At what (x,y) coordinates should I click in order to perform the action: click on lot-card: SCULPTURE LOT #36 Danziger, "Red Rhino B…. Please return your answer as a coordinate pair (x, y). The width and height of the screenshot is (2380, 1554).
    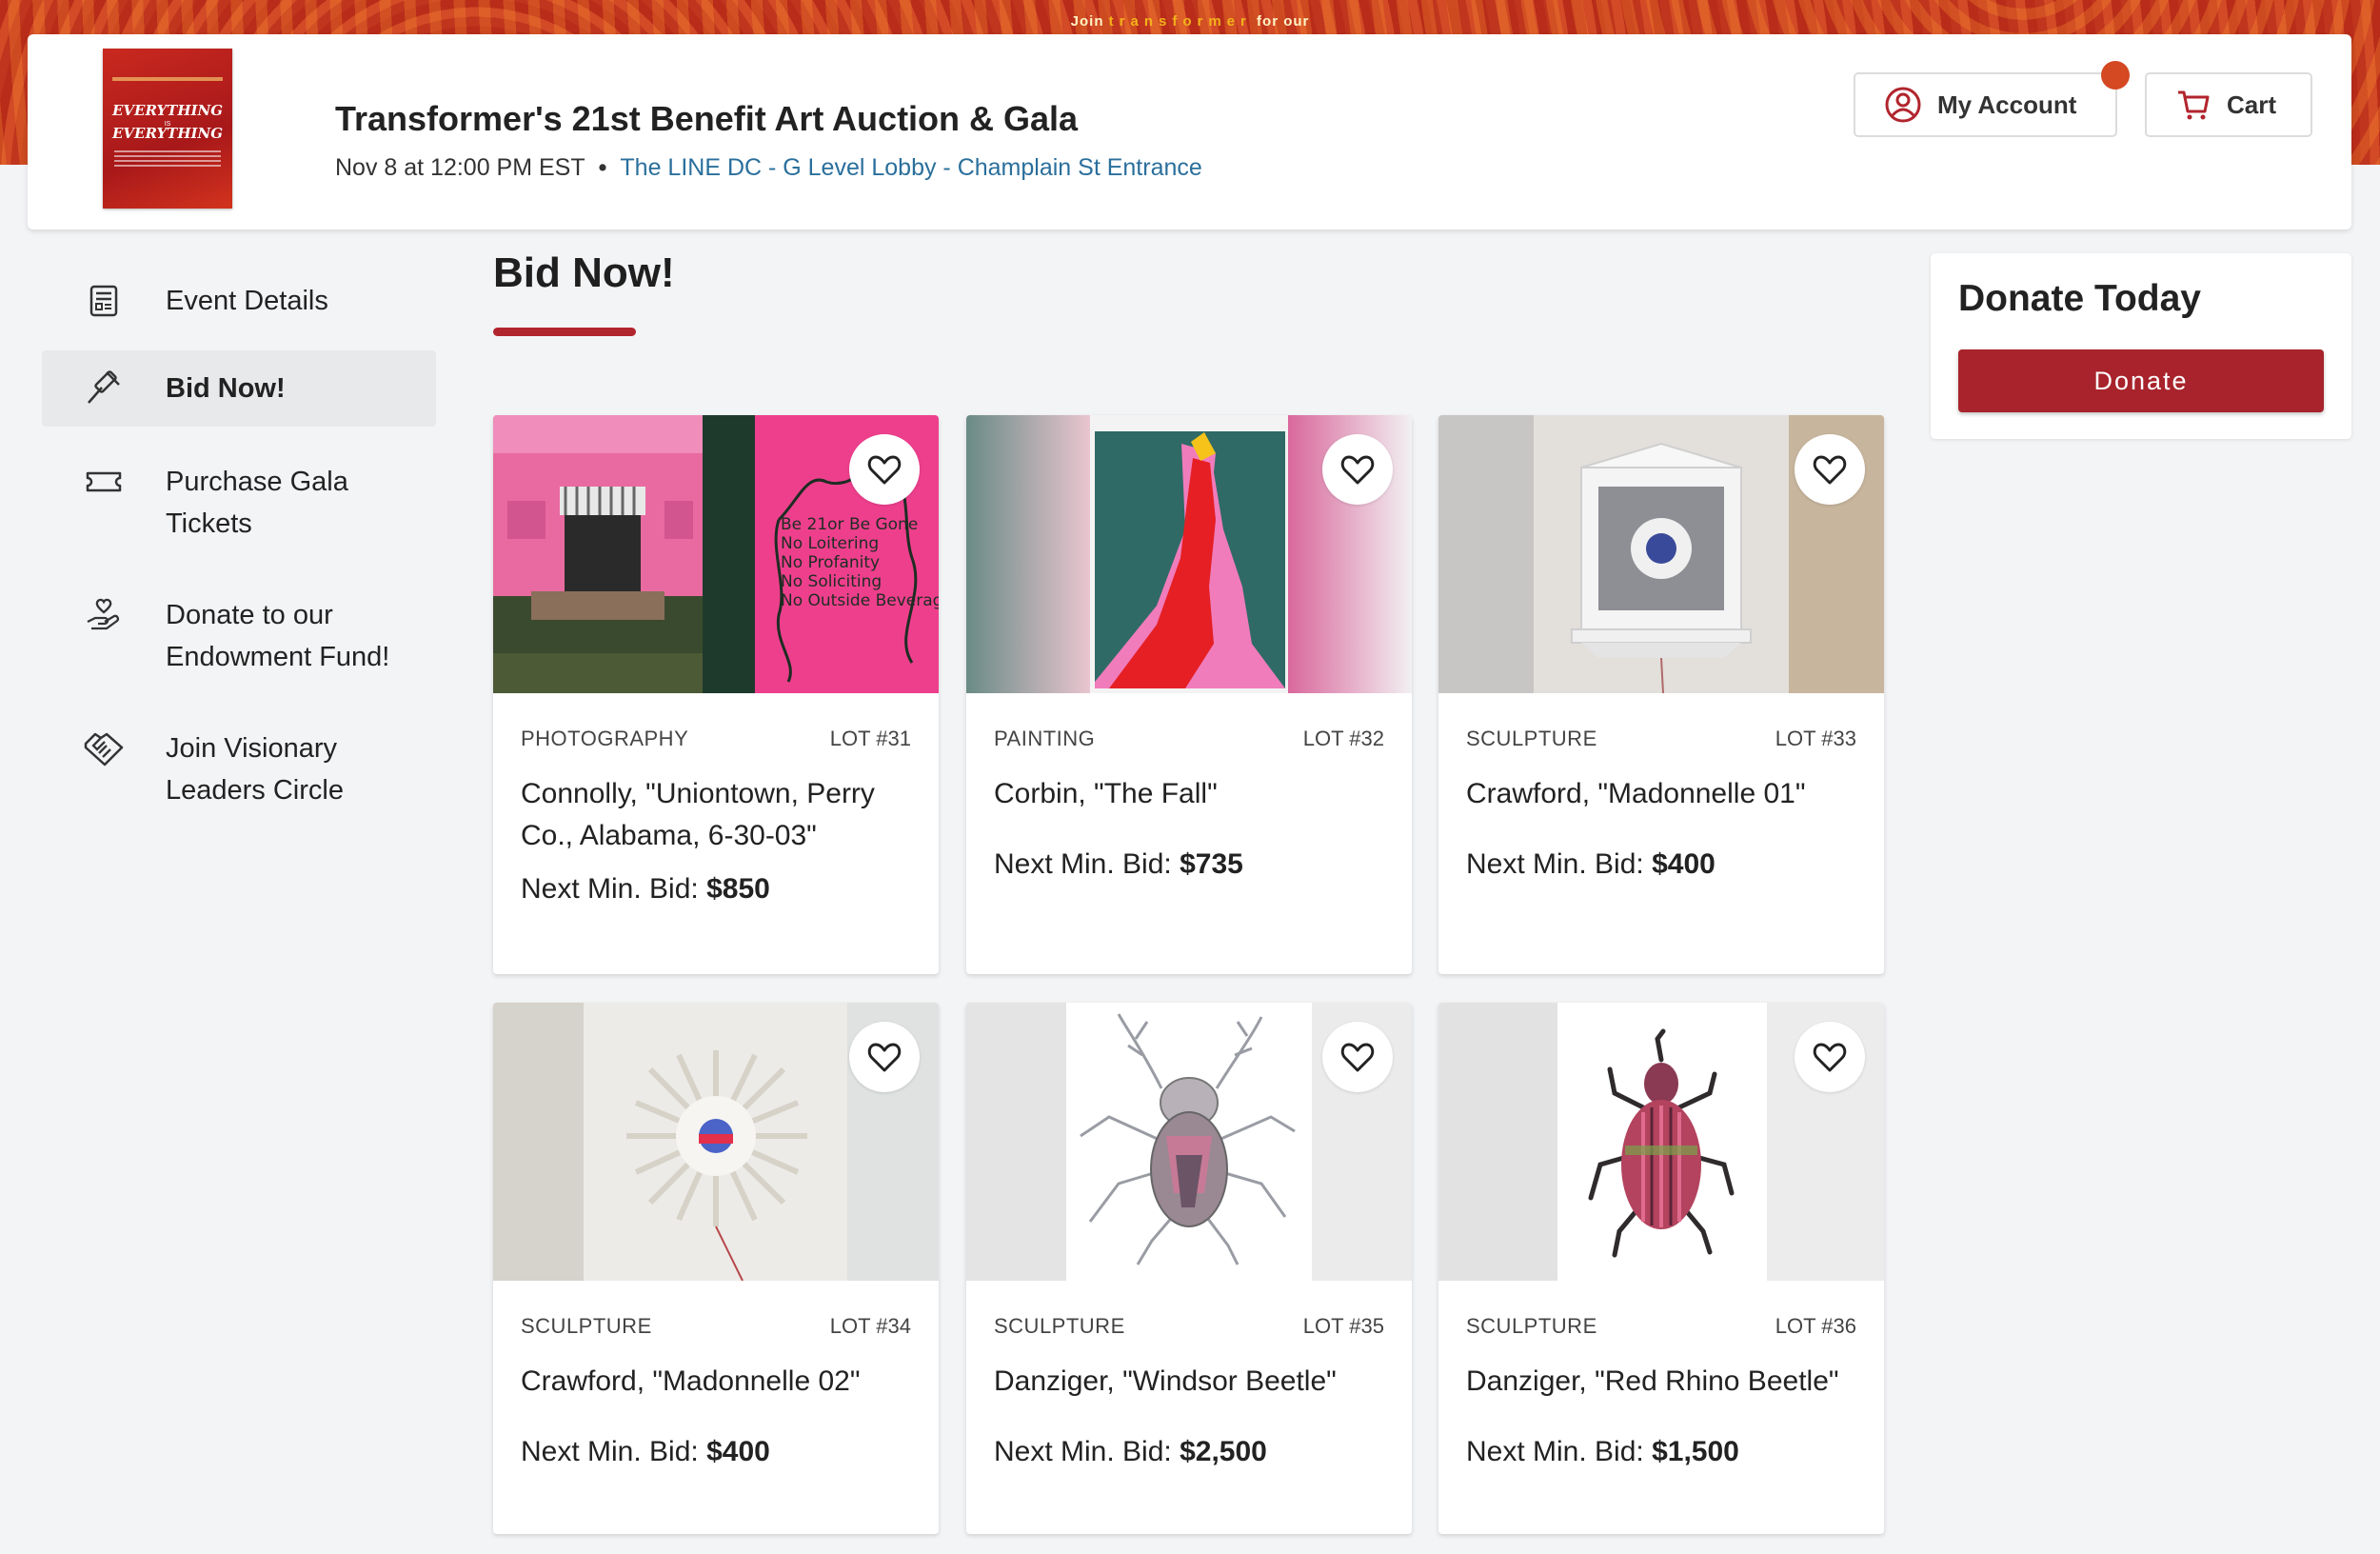
    Looking at the image, I should click on (1661, 1268).